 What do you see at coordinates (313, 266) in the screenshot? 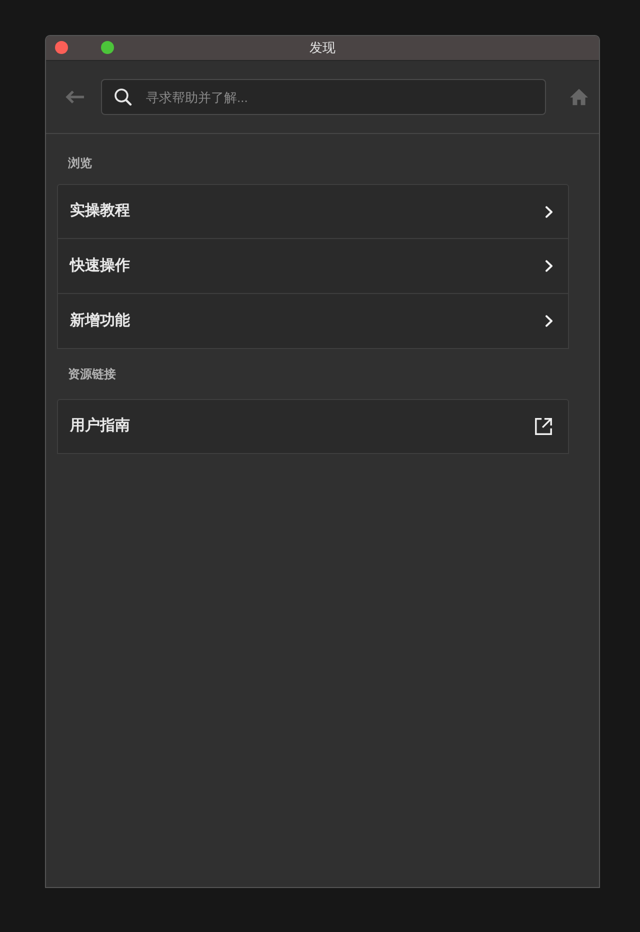
I see `list-item: 快速操作` at bounding box center [313, 266].